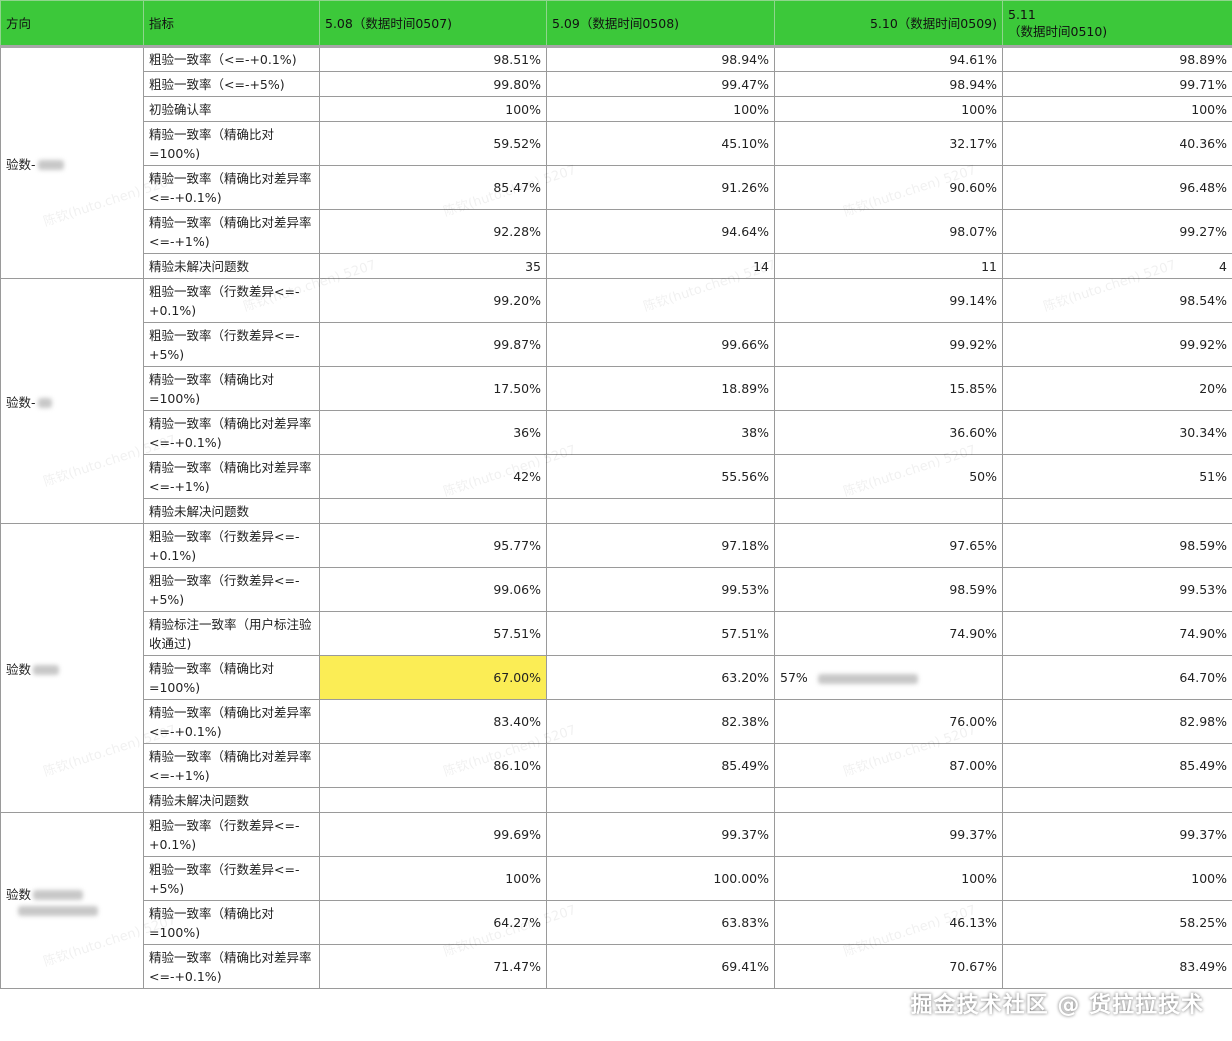 The width and height of the screenshot is (1232, 1041). I want to click on metric-cell: 精验一致率（精确比对差异率<=-+1%), so click(231, 765).